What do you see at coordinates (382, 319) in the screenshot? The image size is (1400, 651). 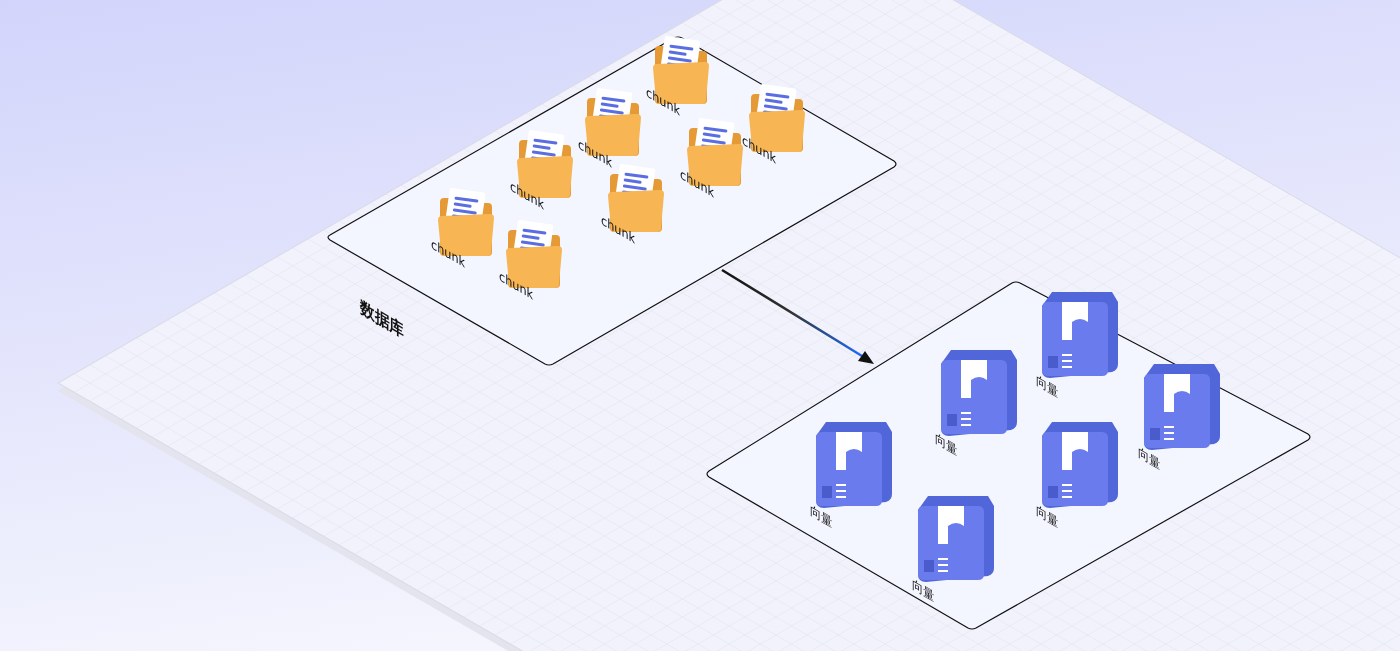 I see `database-label: 数据库` at bounding box center [382, 319].